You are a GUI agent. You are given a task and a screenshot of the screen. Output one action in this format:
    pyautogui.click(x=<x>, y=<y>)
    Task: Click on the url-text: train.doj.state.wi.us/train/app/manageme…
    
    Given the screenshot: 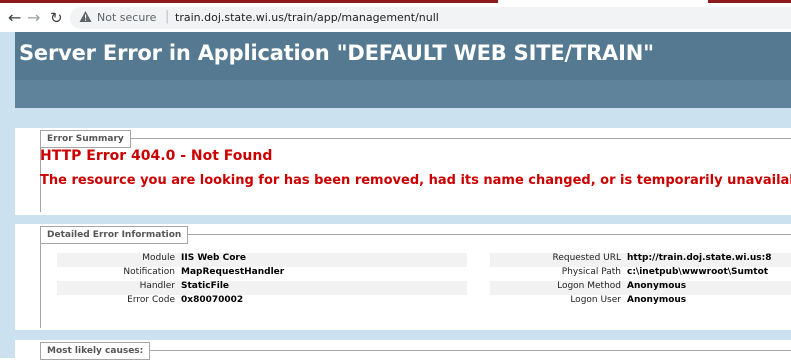 What is the action you would take?
    pyautogui.click(x=307, y=17)
    